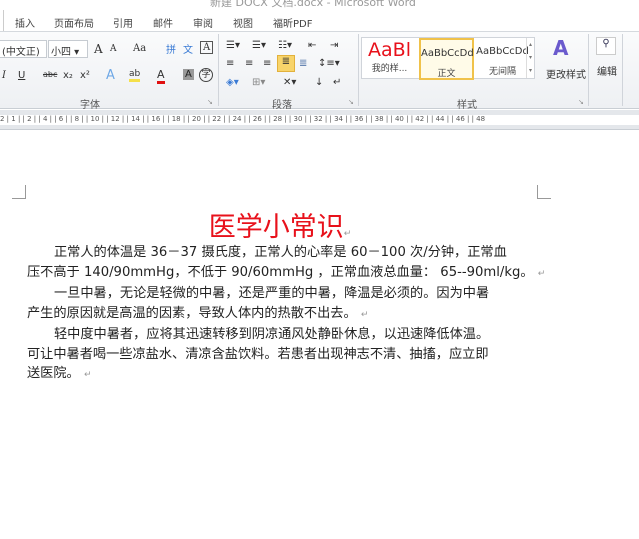 The height and width of the screenshot is (539, 639). Describe the element at coordinates (282, 105) in the screenshot. I see `paragraph-group-label: 段落` at that location.